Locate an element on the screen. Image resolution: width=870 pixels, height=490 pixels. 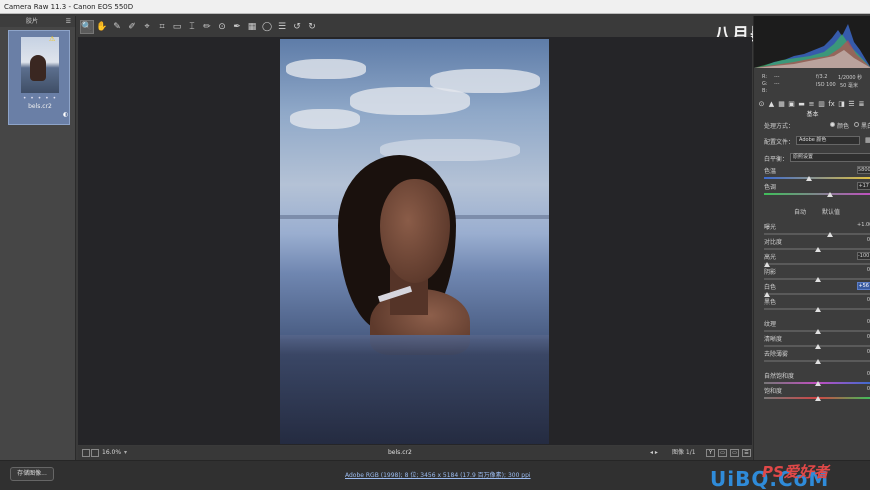
bw-radio-label: 黑白 is located at coordinates (865, 126).